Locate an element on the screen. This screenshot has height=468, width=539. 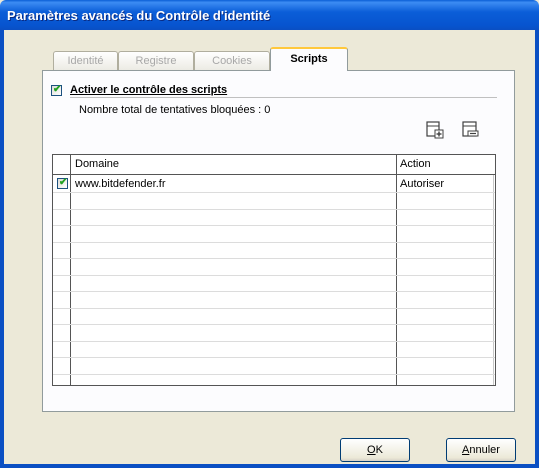
row-checkbox: ✔ is located at coordinates (62, 183).